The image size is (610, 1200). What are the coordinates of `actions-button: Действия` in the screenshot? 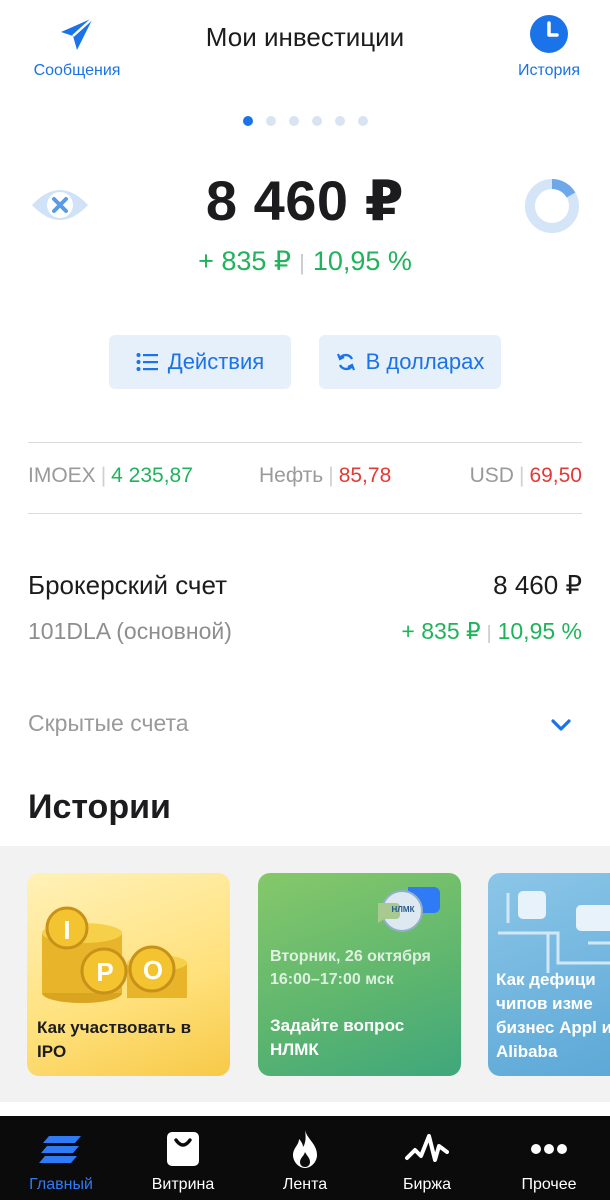 It's located at (200, 362).